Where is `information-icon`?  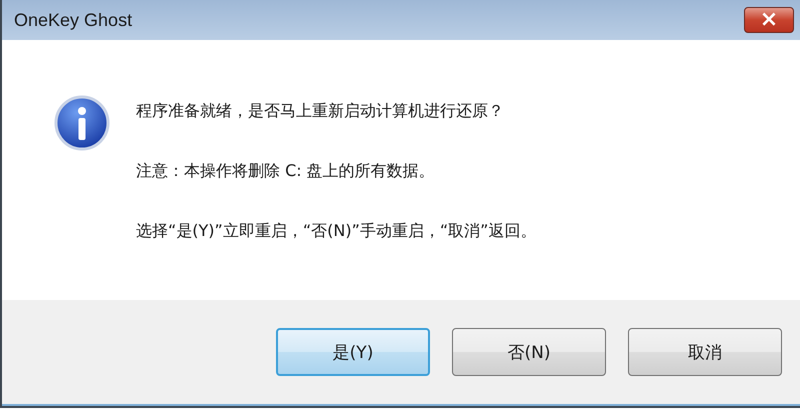
information-icon is located at coordinates (82, 123).